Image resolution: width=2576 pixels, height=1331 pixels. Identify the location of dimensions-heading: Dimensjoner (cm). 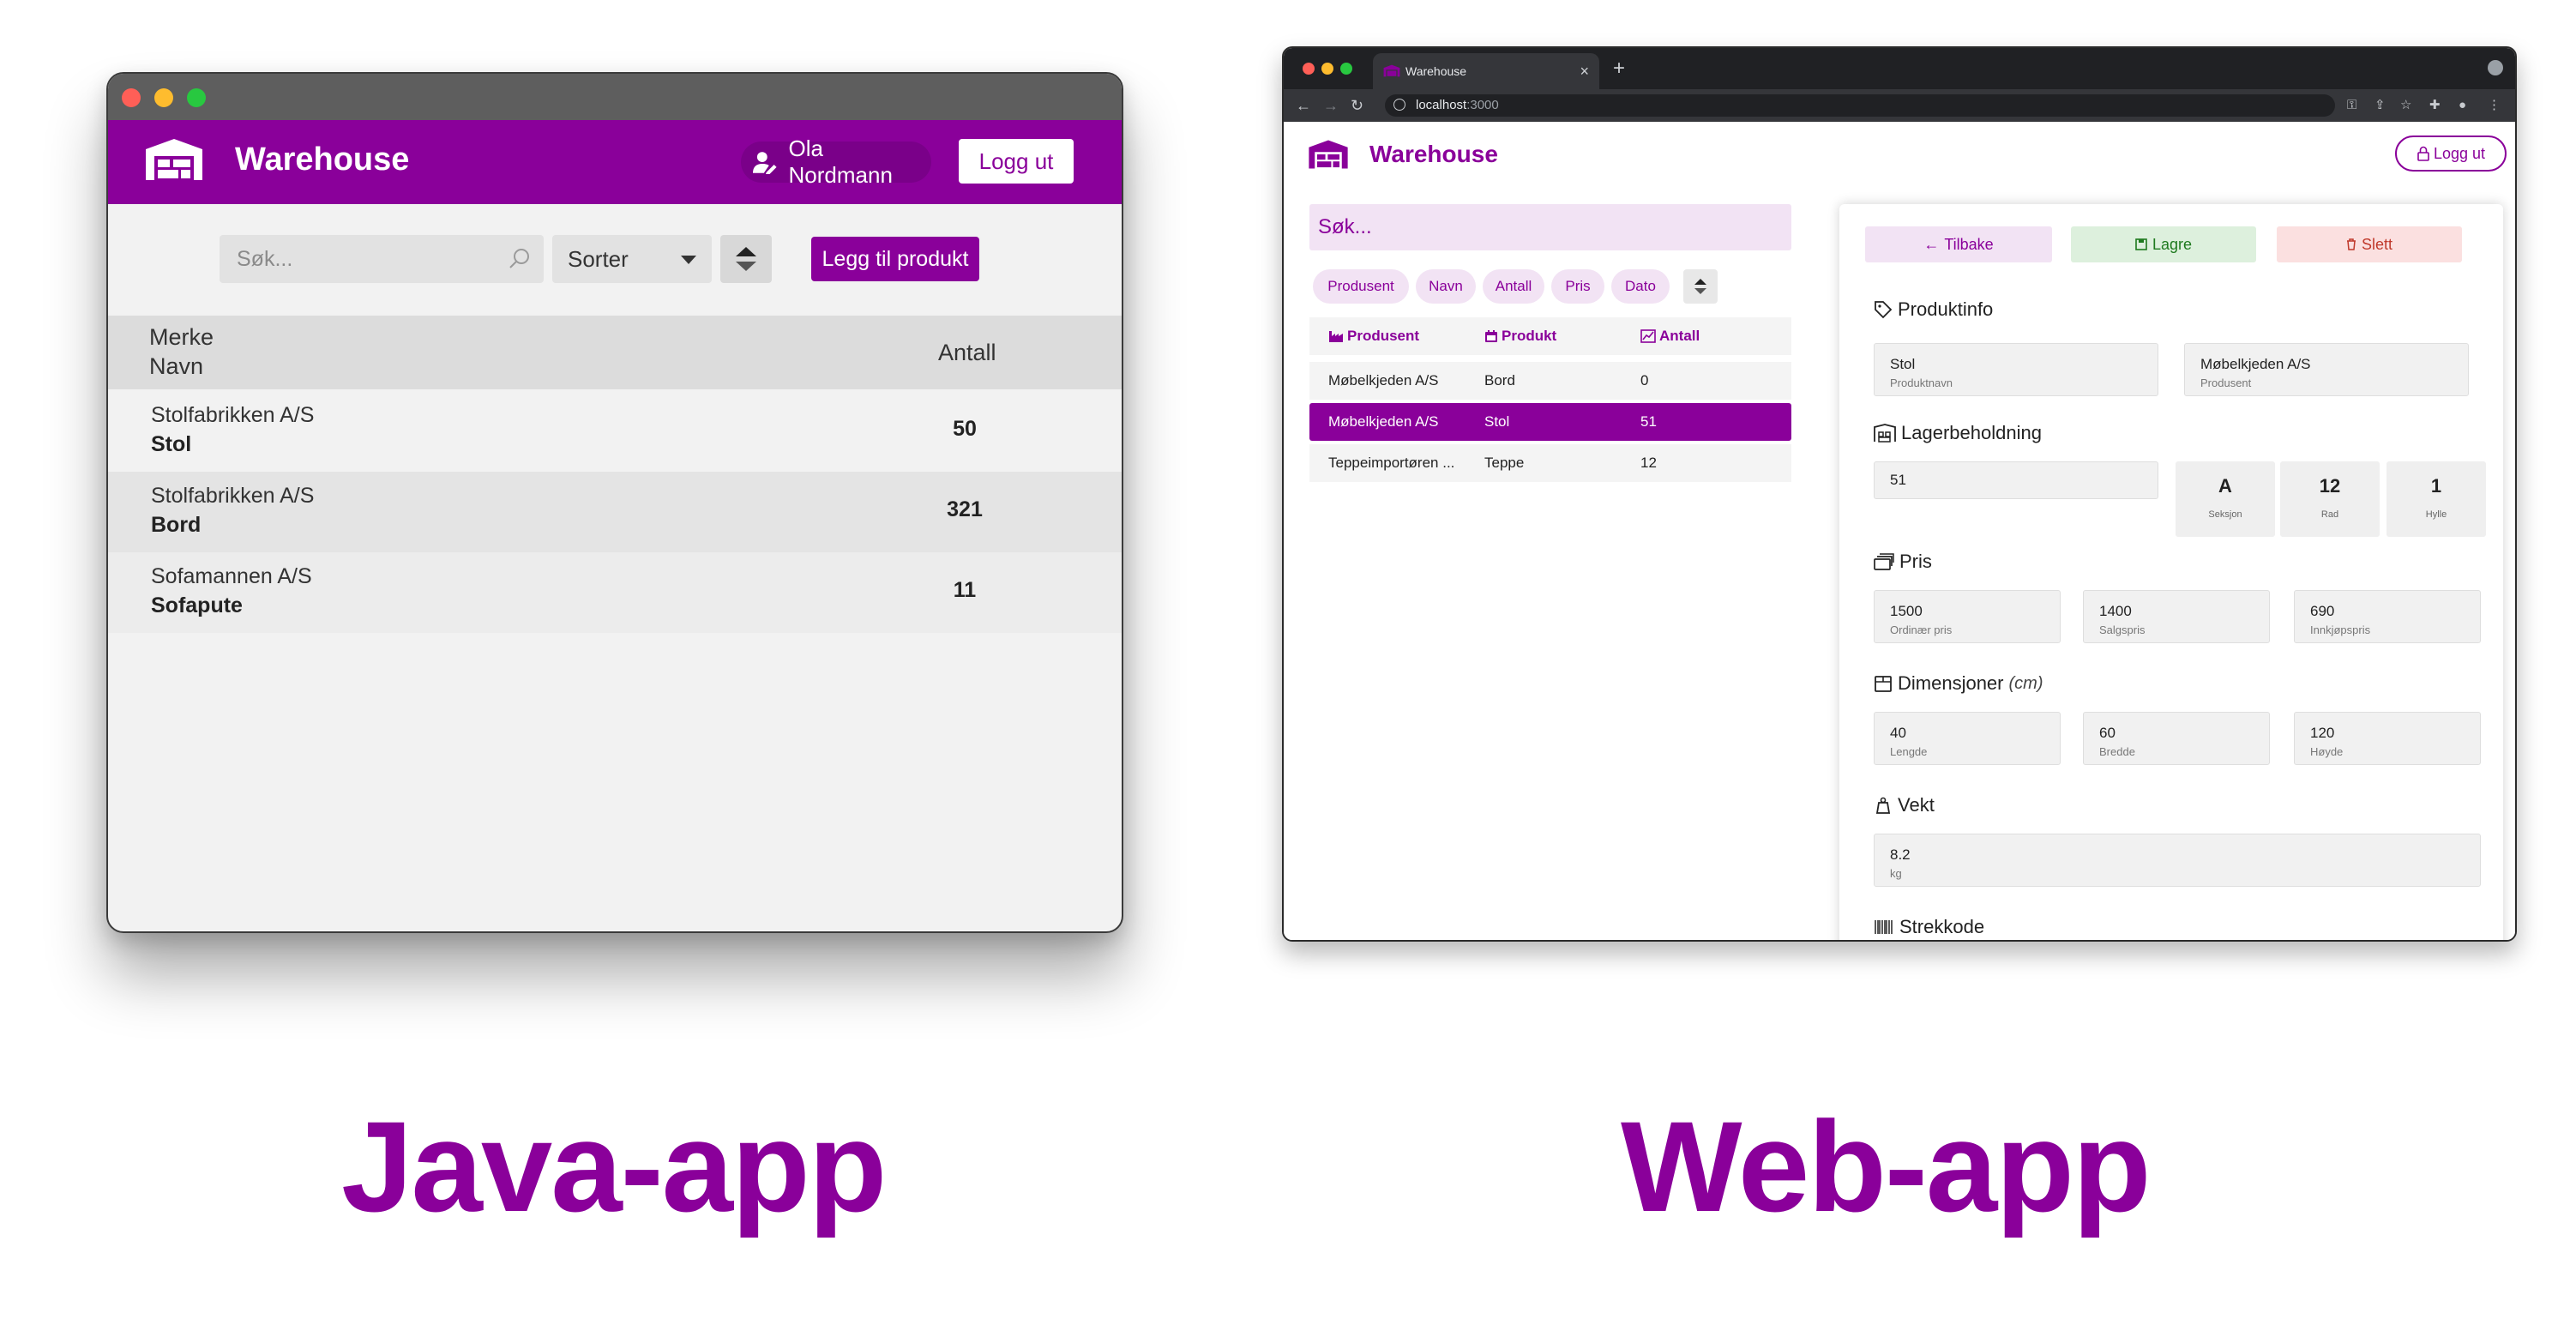
(1958, 683).